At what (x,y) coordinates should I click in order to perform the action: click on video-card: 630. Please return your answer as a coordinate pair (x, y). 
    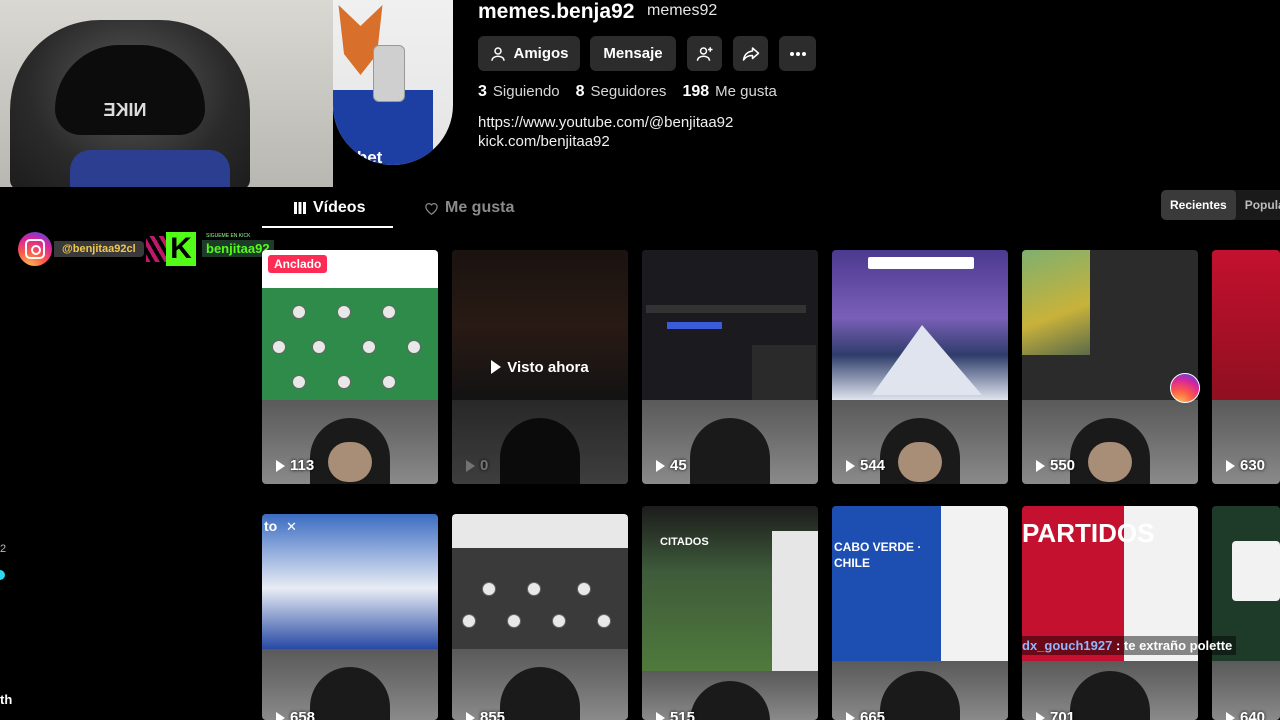
    Looking at the image, I should click on (1246, 367).